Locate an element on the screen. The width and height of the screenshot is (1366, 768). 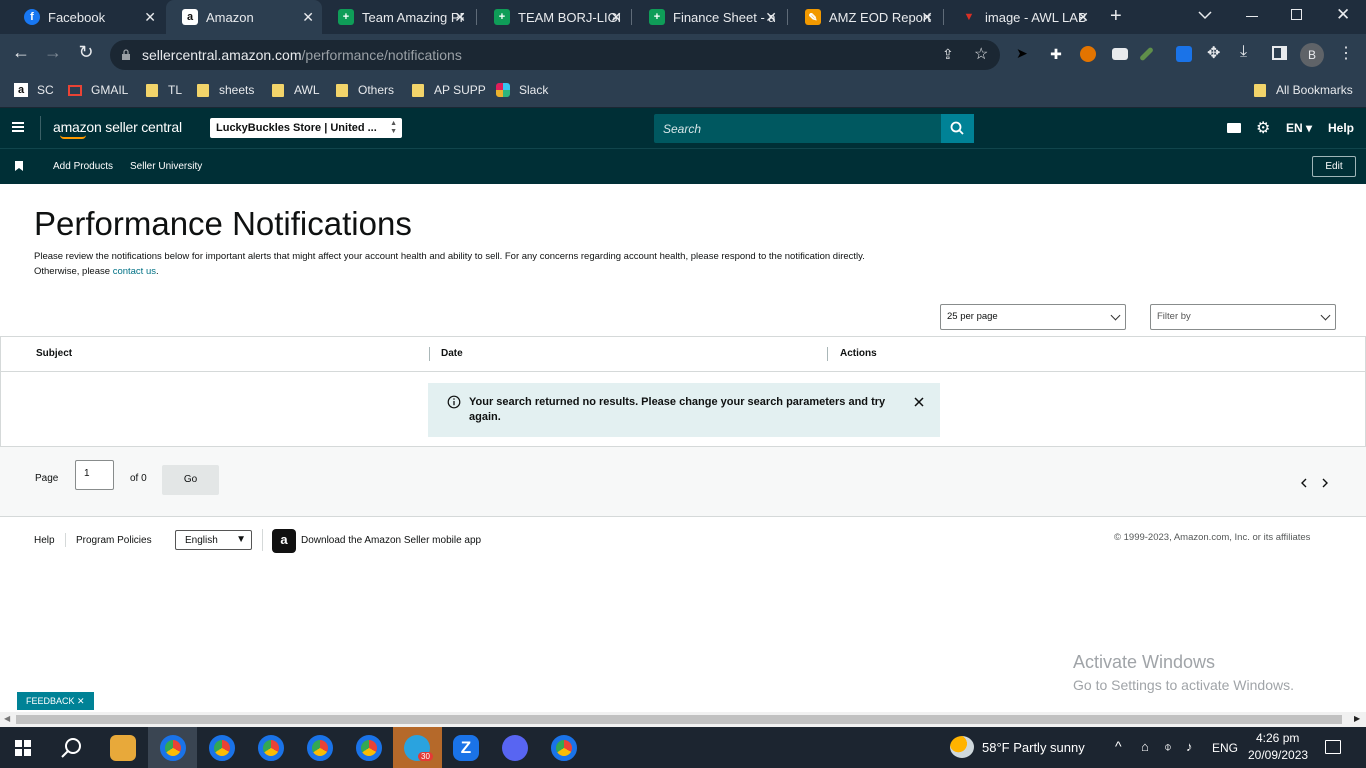
weather-text: 58°F Partly sunny is located at coordinates (1033, 747).